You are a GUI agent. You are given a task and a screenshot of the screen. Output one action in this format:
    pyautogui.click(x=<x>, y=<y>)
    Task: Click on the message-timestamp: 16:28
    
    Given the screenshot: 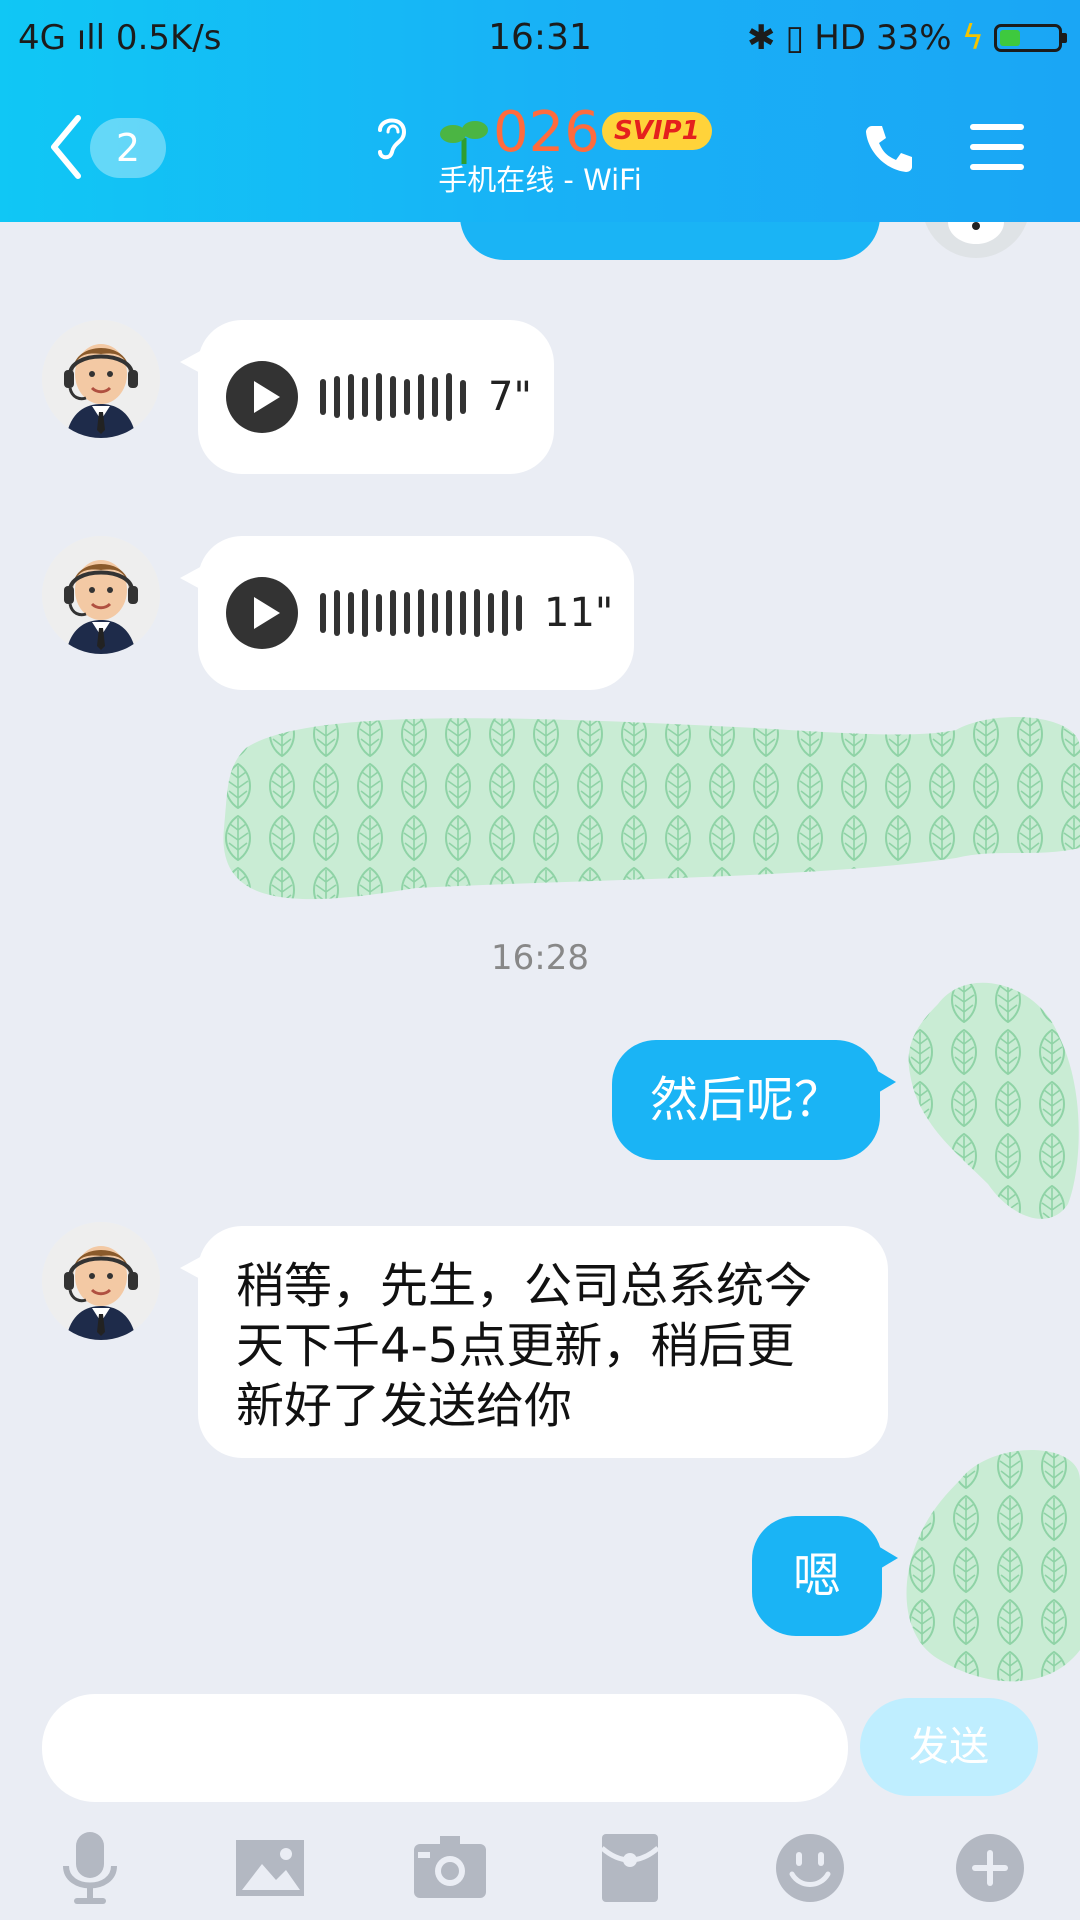 What is the action you would take?
    pyautogui.click(x=540, y=958)
    